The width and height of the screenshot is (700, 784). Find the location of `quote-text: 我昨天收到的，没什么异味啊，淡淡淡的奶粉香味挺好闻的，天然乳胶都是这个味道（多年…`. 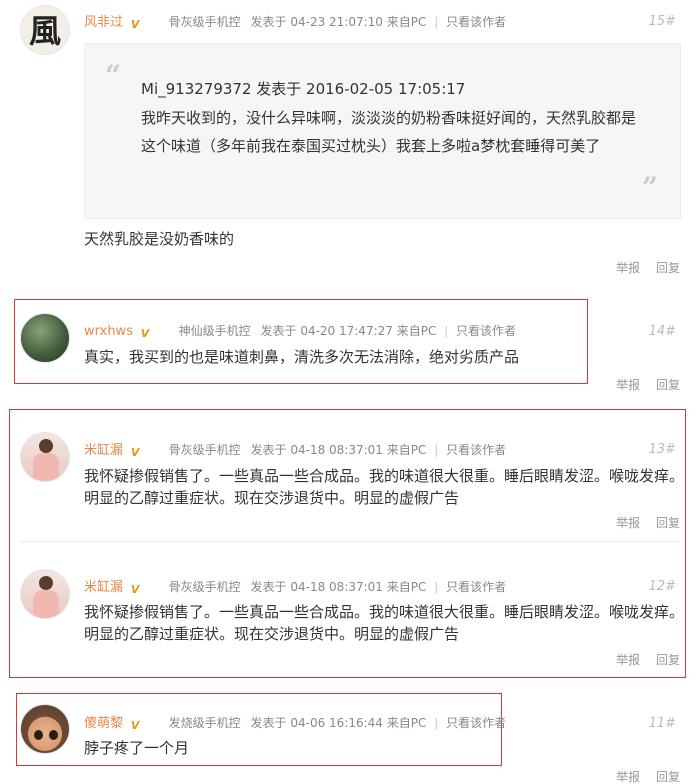

quote-text: 我昨天收到的，没什么异味啊，淡淡淡的奶粉香味挺好闻的，天然乳胶都是这个味道（多年… is located at coordinates (389, 132).